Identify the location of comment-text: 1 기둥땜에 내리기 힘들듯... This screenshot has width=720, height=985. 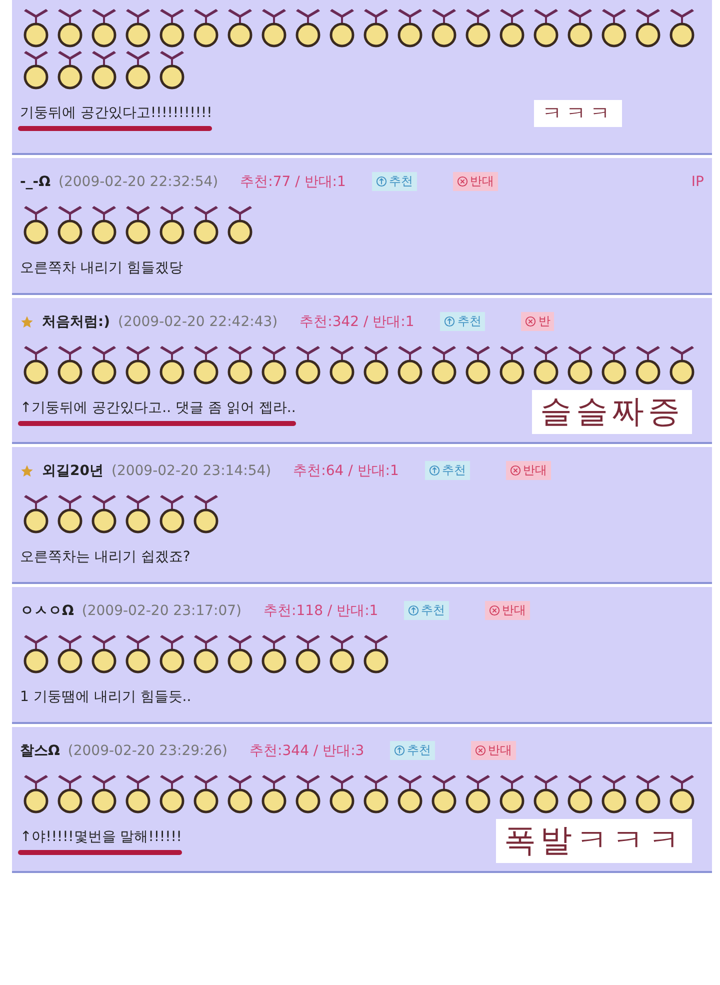
(106, 697).